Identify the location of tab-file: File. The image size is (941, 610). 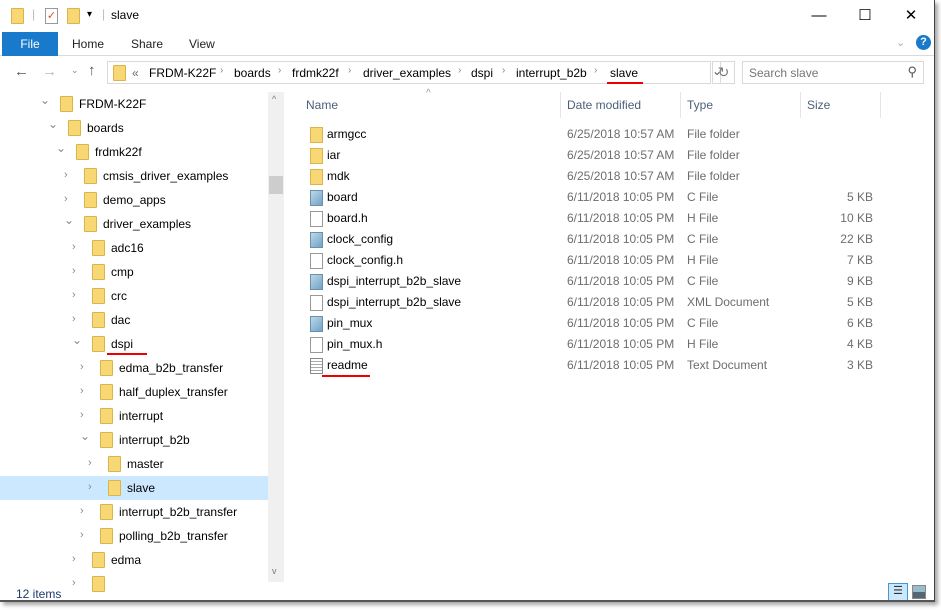
(30, 44).